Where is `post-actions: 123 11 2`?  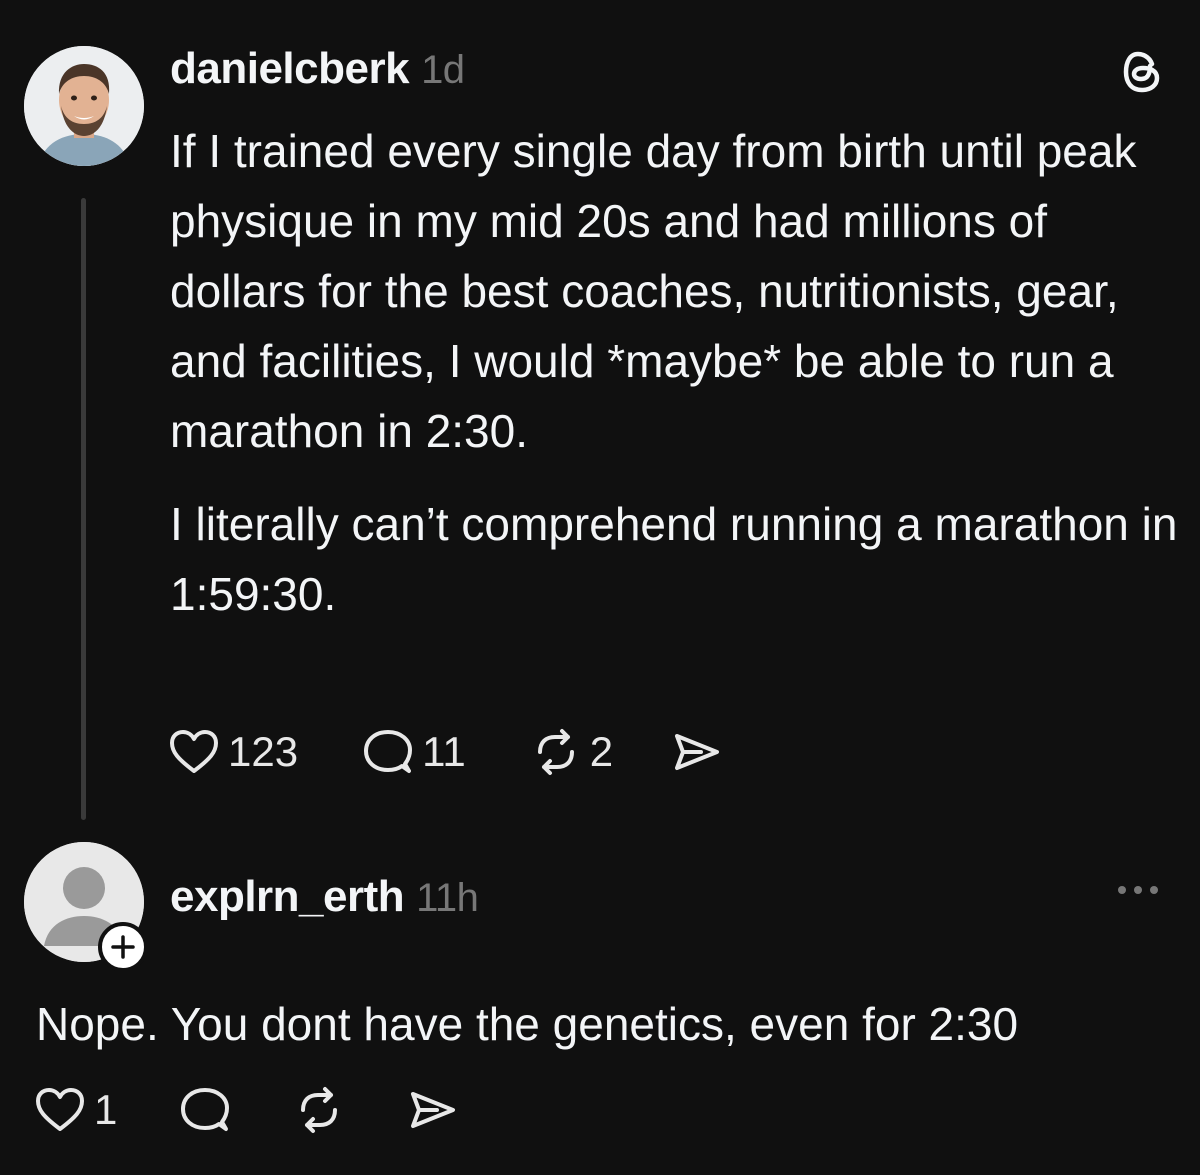 post-actions: 123 11 2 is located at coordinates (445, 752).